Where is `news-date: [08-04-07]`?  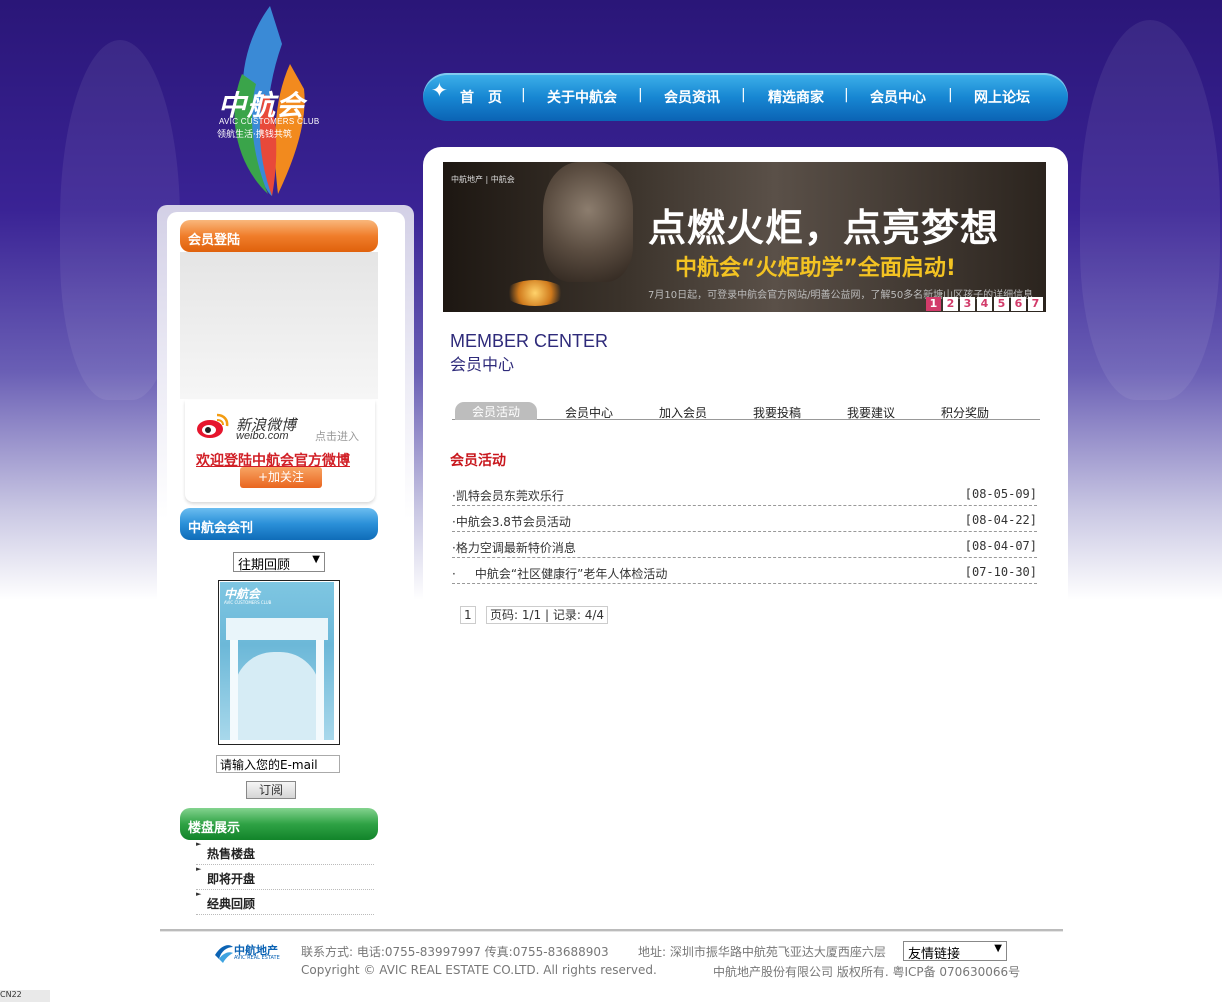
news-date: [08-04-07] is located at coordinates (1000, 546).